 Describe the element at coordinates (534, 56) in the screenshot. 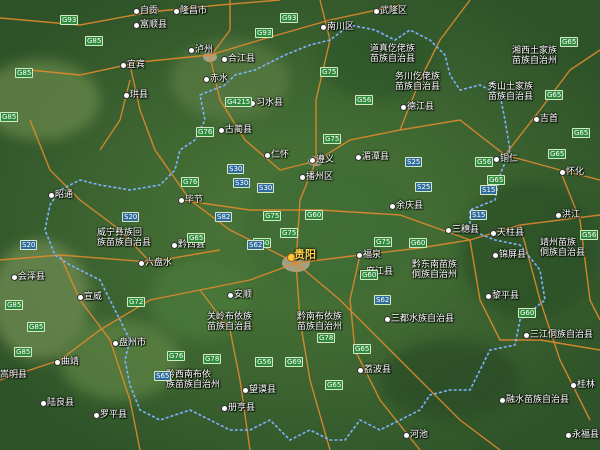

I see `place-label-xiangxi: 湘西土家族 苗族自治州` at that location.